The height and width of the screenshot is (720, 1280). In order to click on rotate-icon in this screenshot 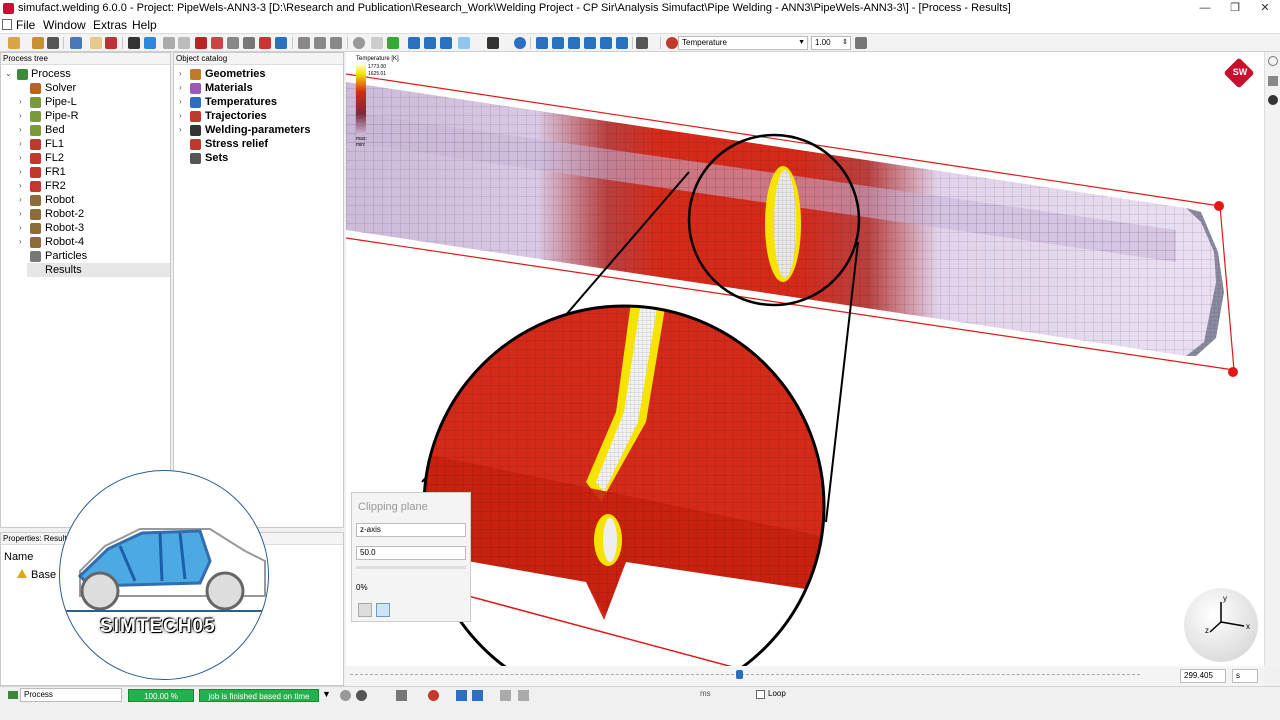, I will do `click(393, 43)`.